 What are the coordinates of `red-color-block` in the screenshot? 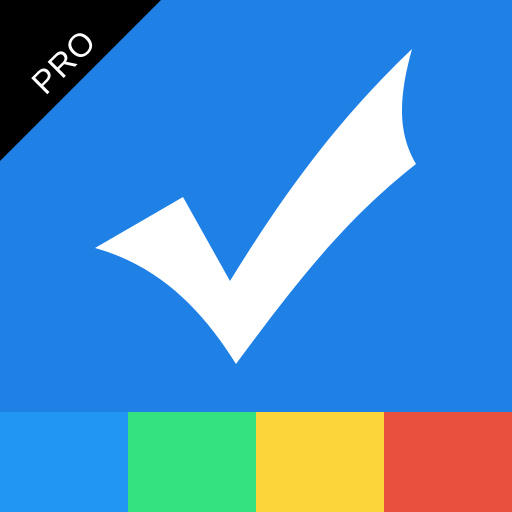 It's located at (448, 462).